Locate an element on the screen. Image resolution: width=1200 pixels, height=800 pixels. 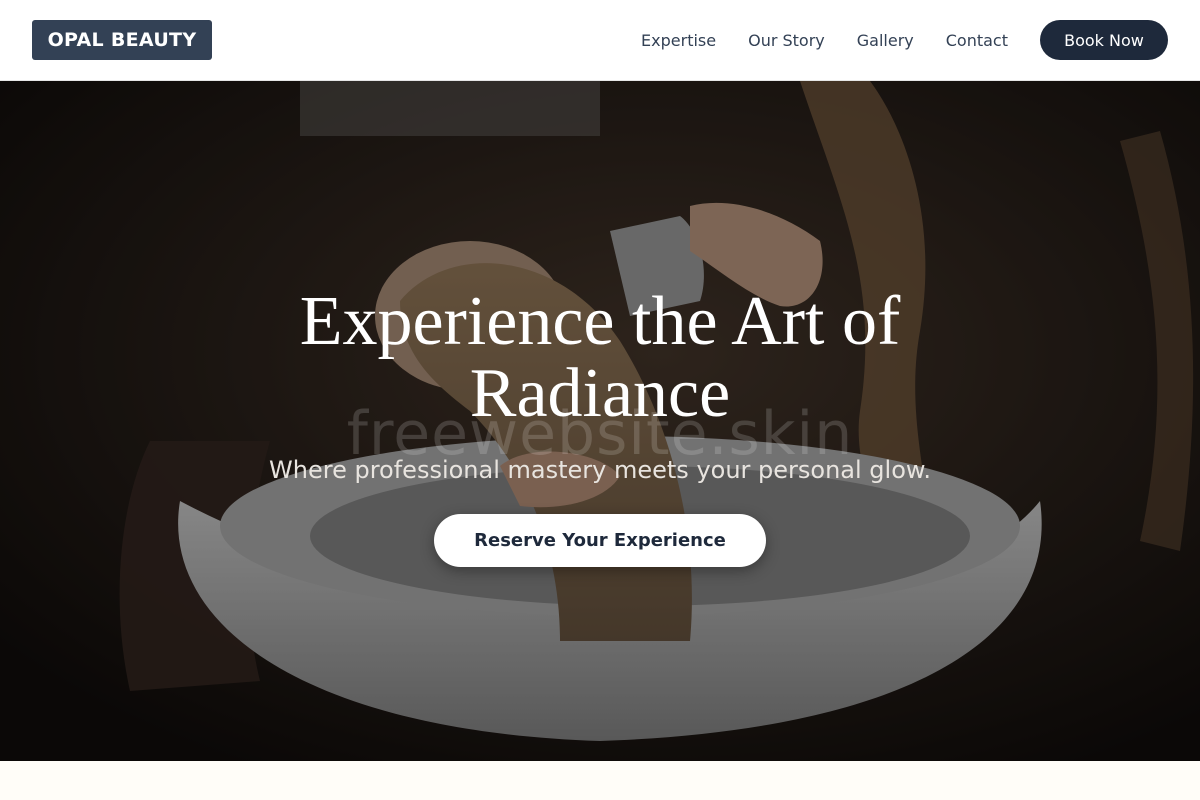
nav-link-gallery: Gallery is located at coordinates (885, 40).